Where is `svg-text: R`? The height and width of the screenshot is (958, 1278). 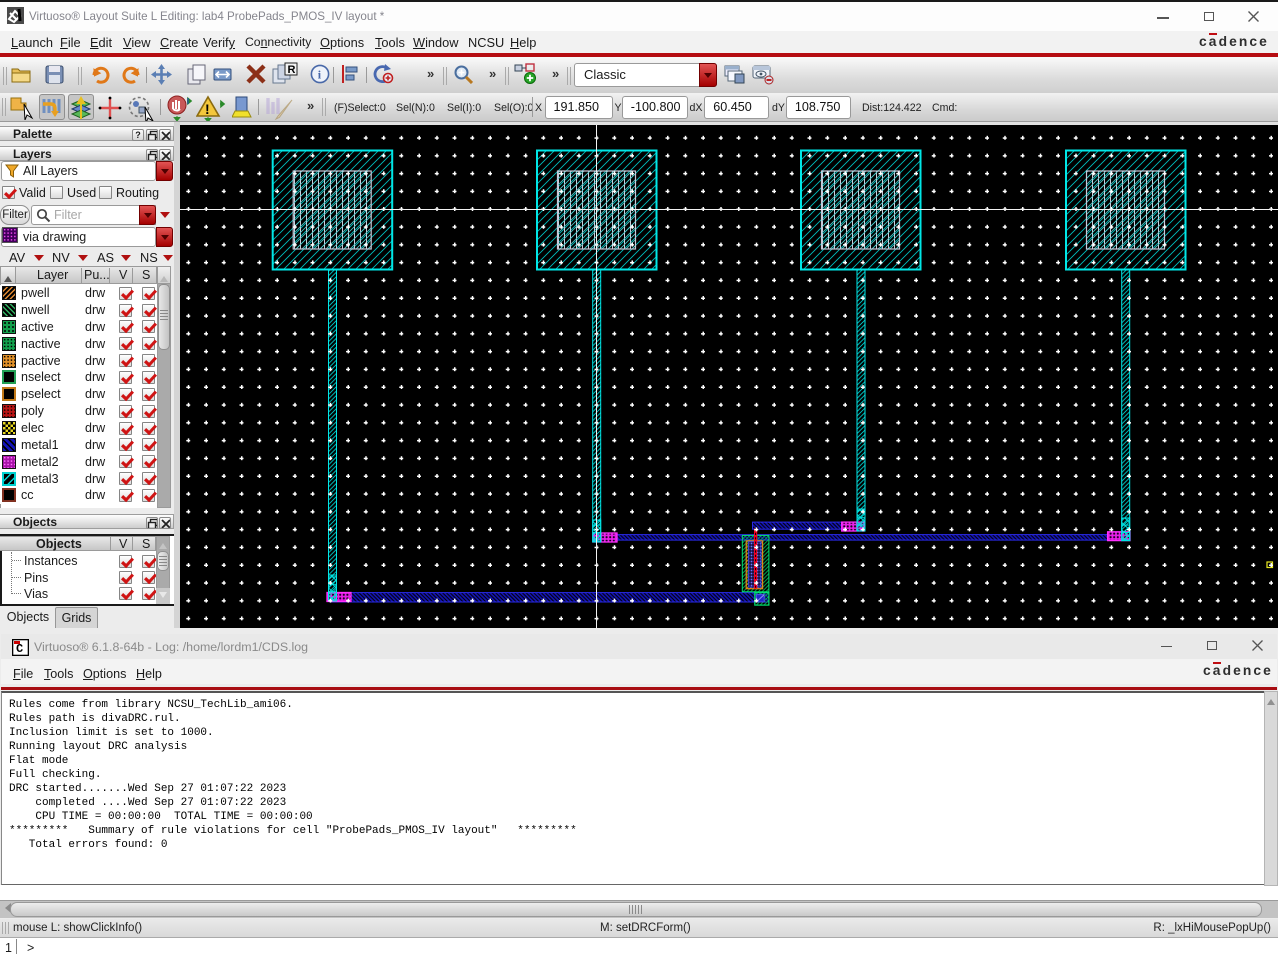 svg-text: R is located at coordinates (292, 70).